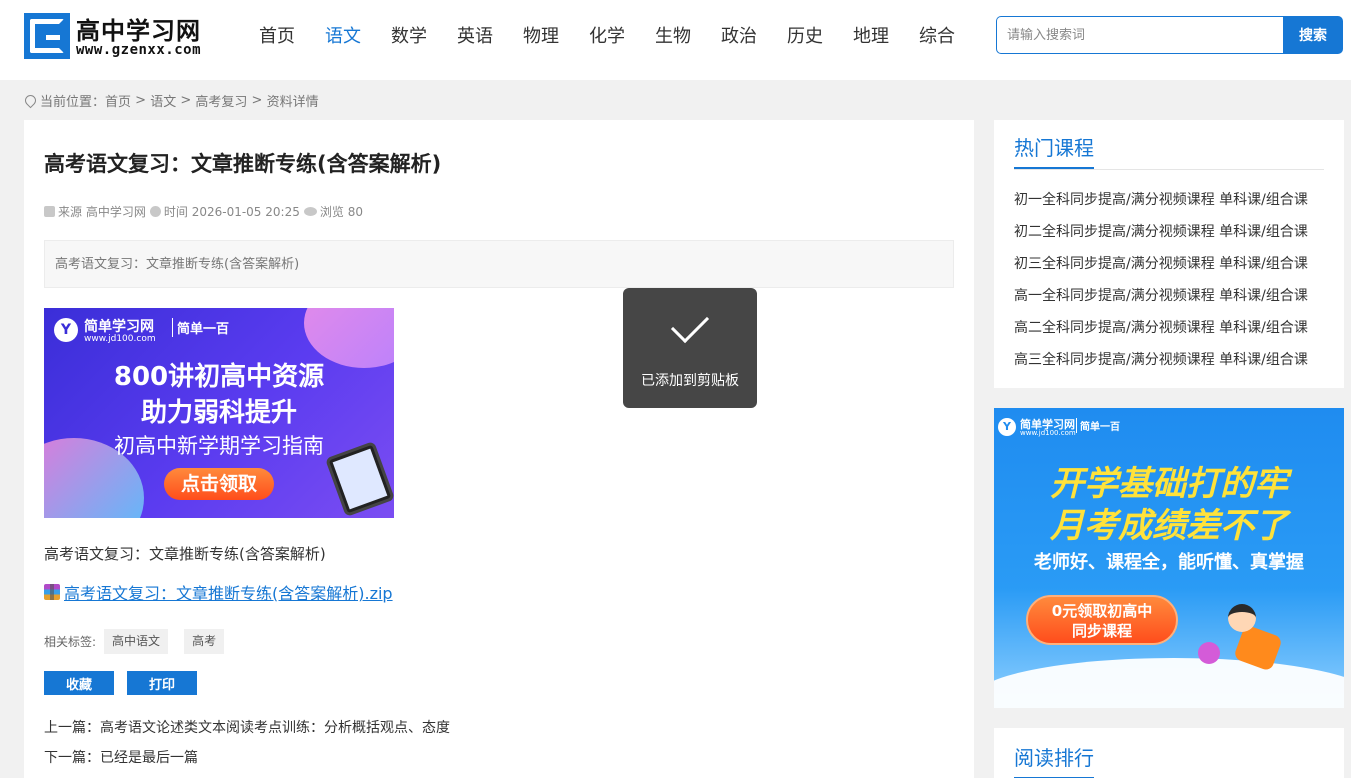 The image size is (1351, 778). Describe the element at coordinates (1161, 328) in the screenshot. I see `list-item: 高二全科同步提高/满分视频课程 单科课/组合课` at that location.